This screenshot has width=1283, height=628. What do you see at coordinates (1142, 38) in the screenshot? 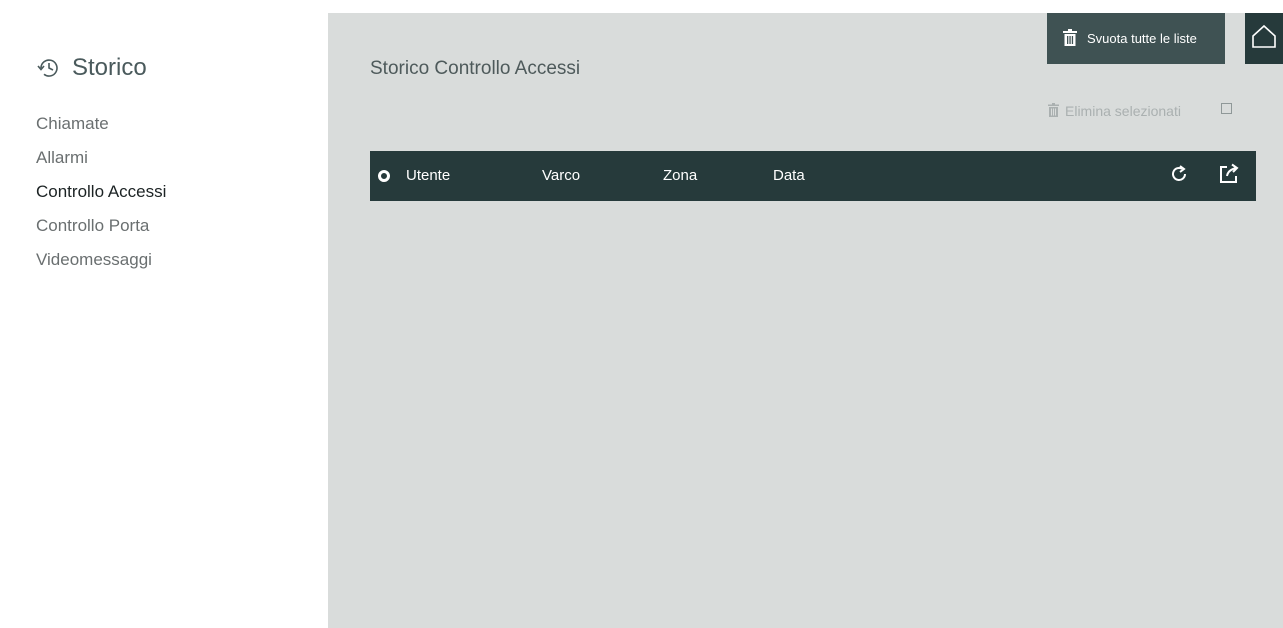
I see `empty-all-lists-label: Svuota tutte le liste` at bounding box center [1142, 38].